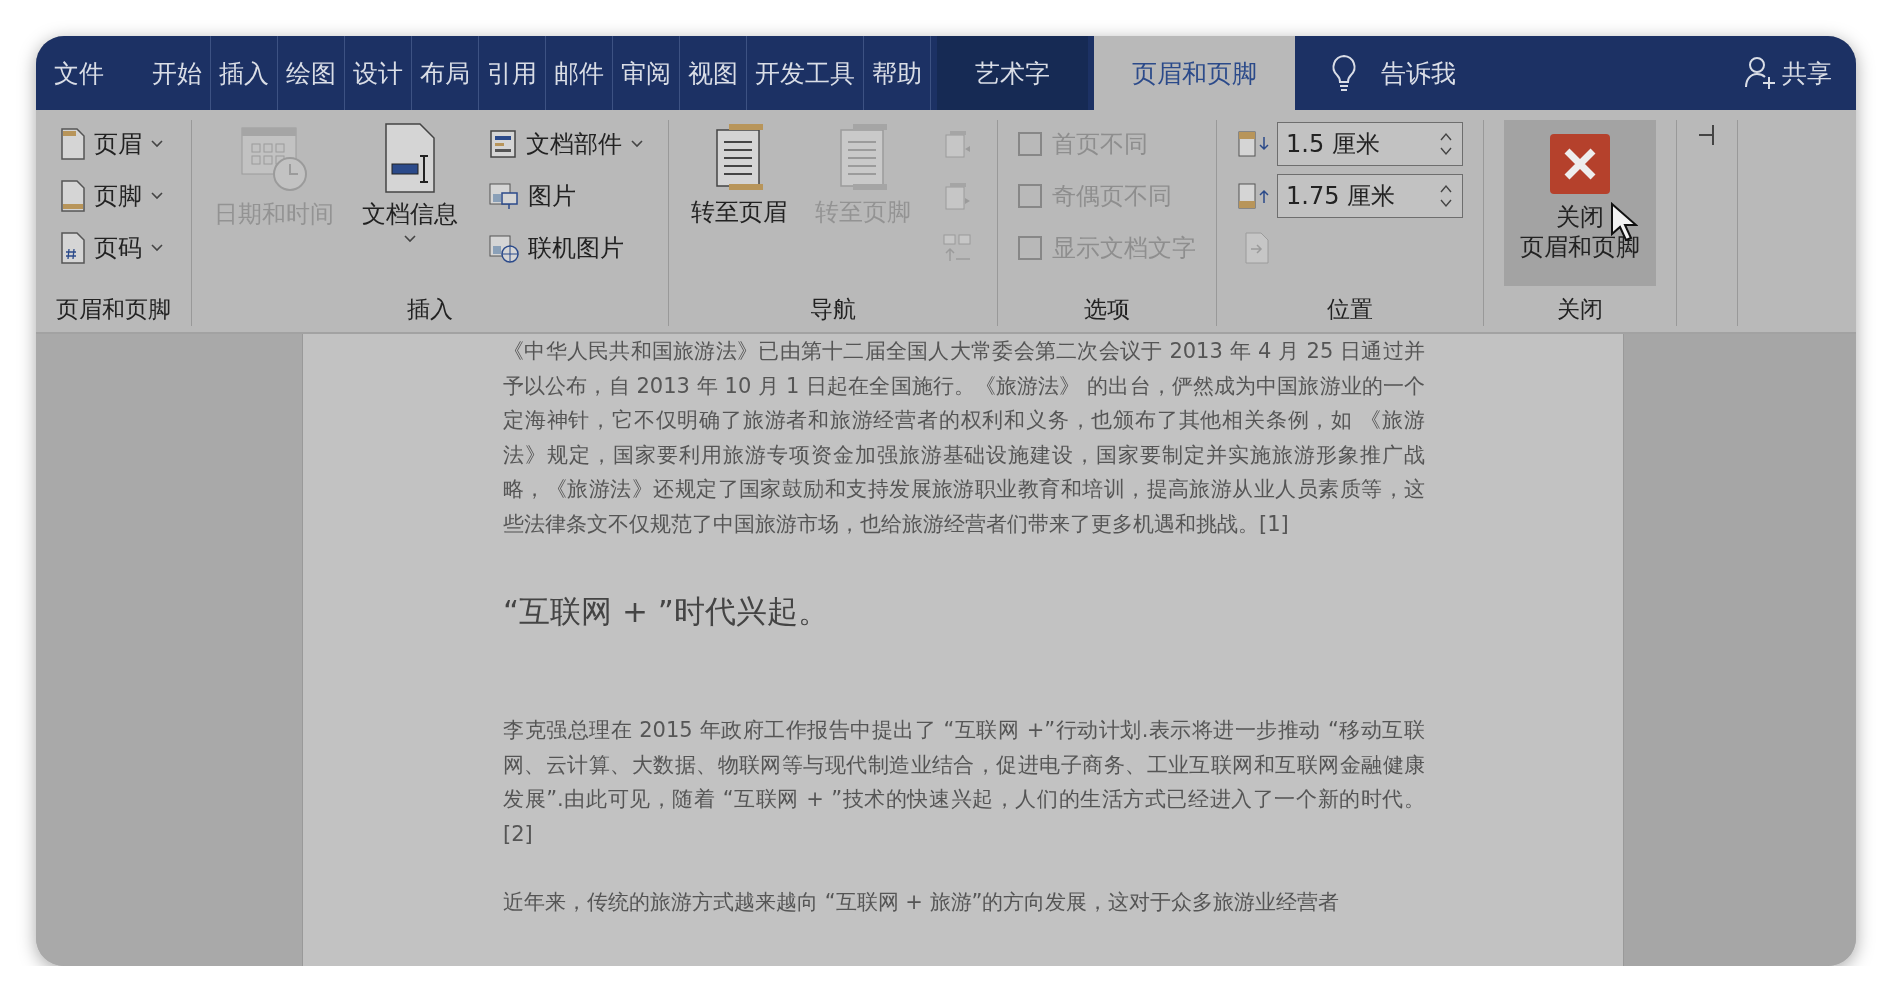 This screenshot has height=1002, width=1894. I want to click on alignment-tab-icon, so click(1257, 248).